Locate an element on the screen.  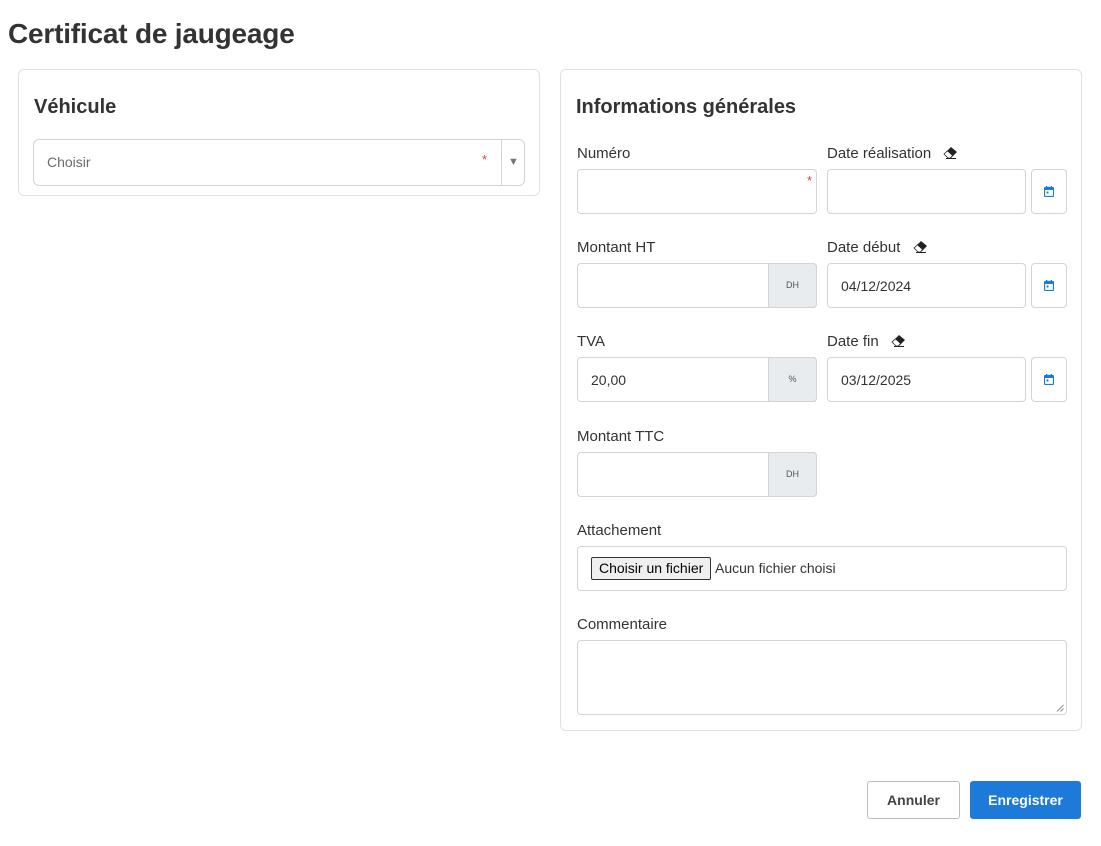
vehicule-select: Choisir * ▼ is located at coordinates (279, 162).